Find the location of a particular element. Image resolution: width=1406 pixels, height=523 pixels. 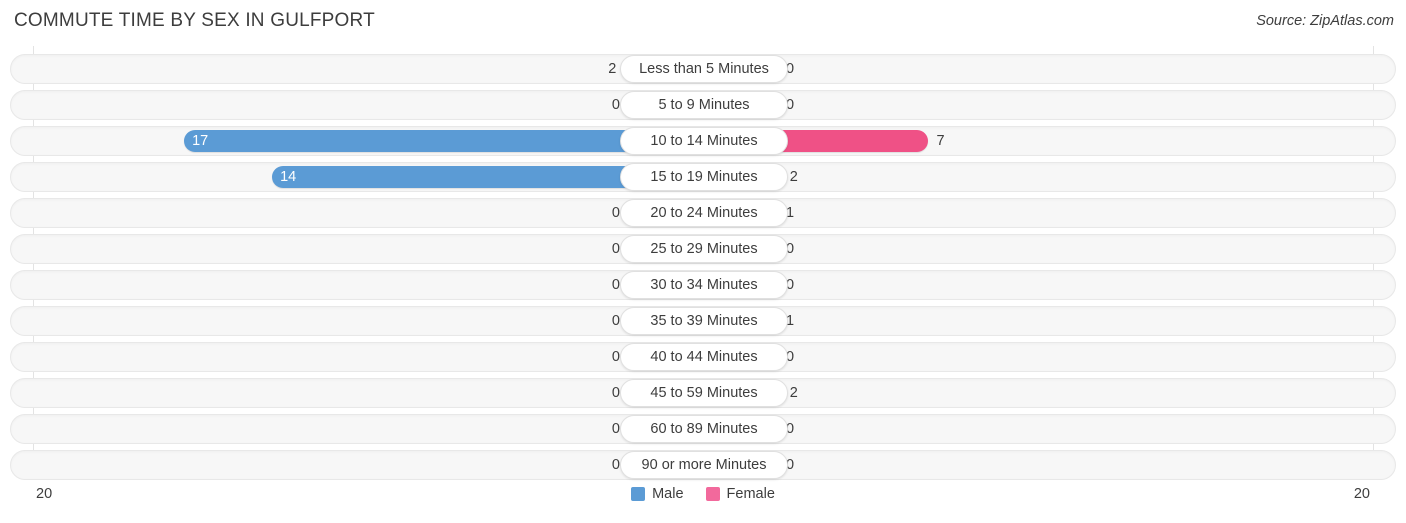

category-label-pill: 45 to 59 Minutes is located at coordinates (704, 393).